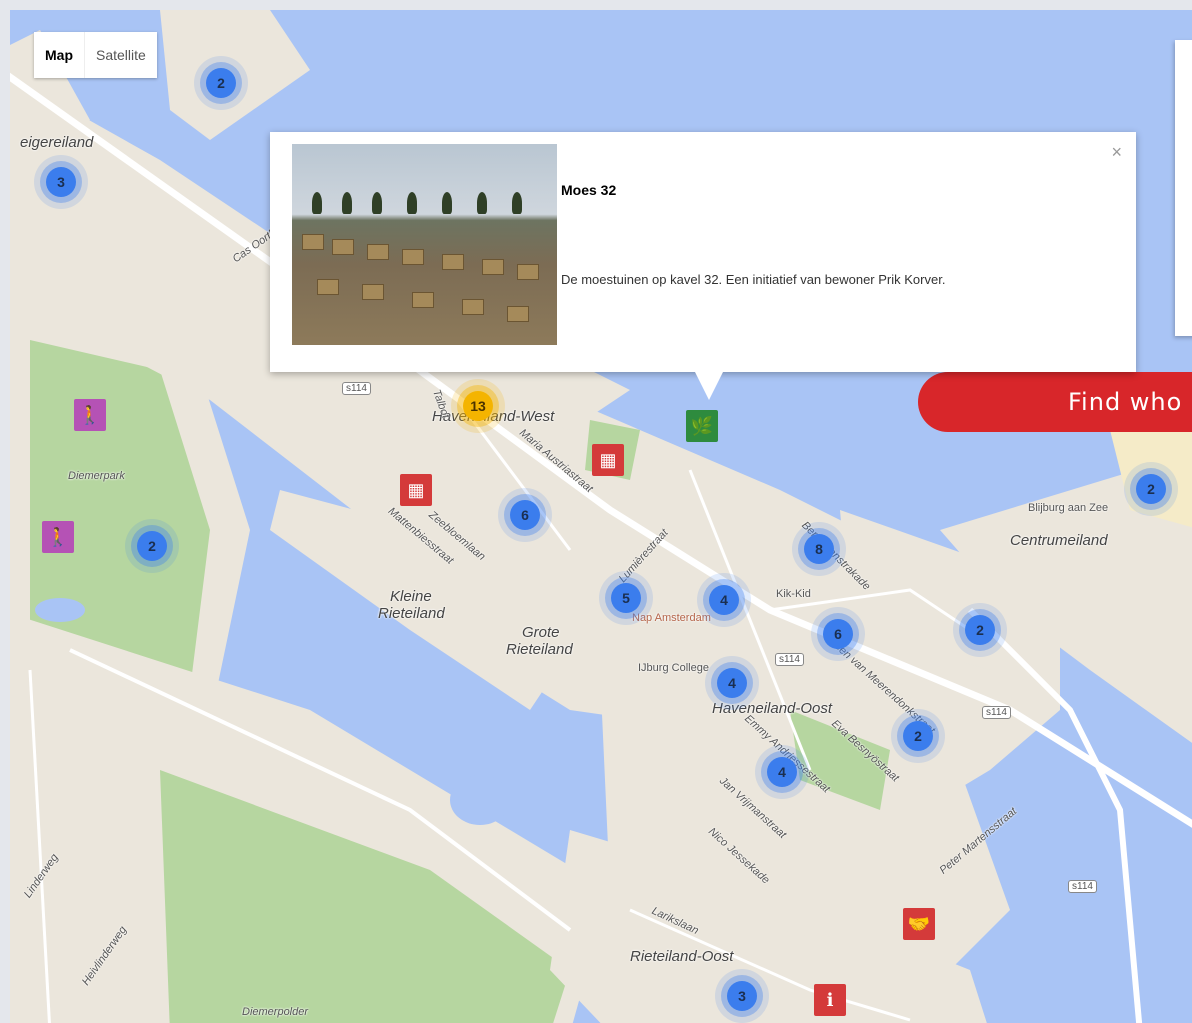 Image resolution: width=1192 pixels, height=1023 pixels. What do you see at coordinates (411, 613) in the screenshot?
I see `area-label-kleine-2: Rieteiland` at bounding box center [411, 613].